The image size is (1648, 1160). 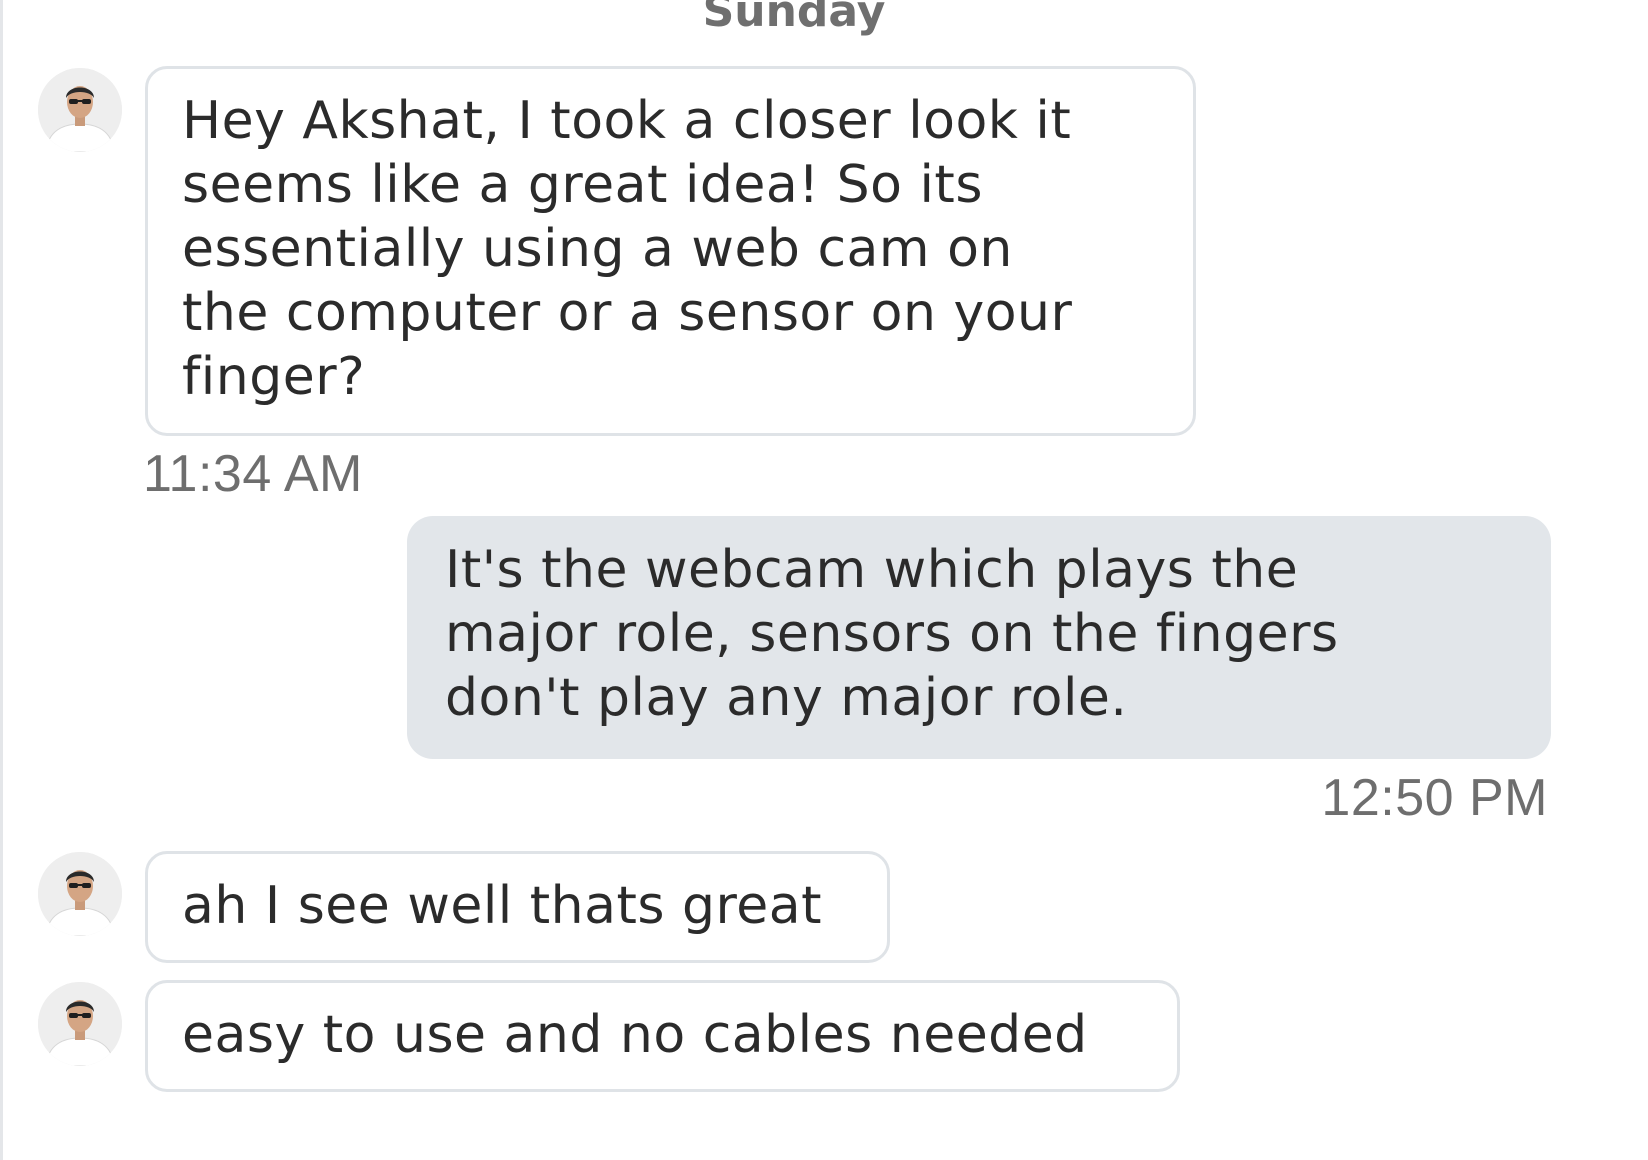 I want to click on message-text-line: don't play any major role., so click(x=786, y=698).